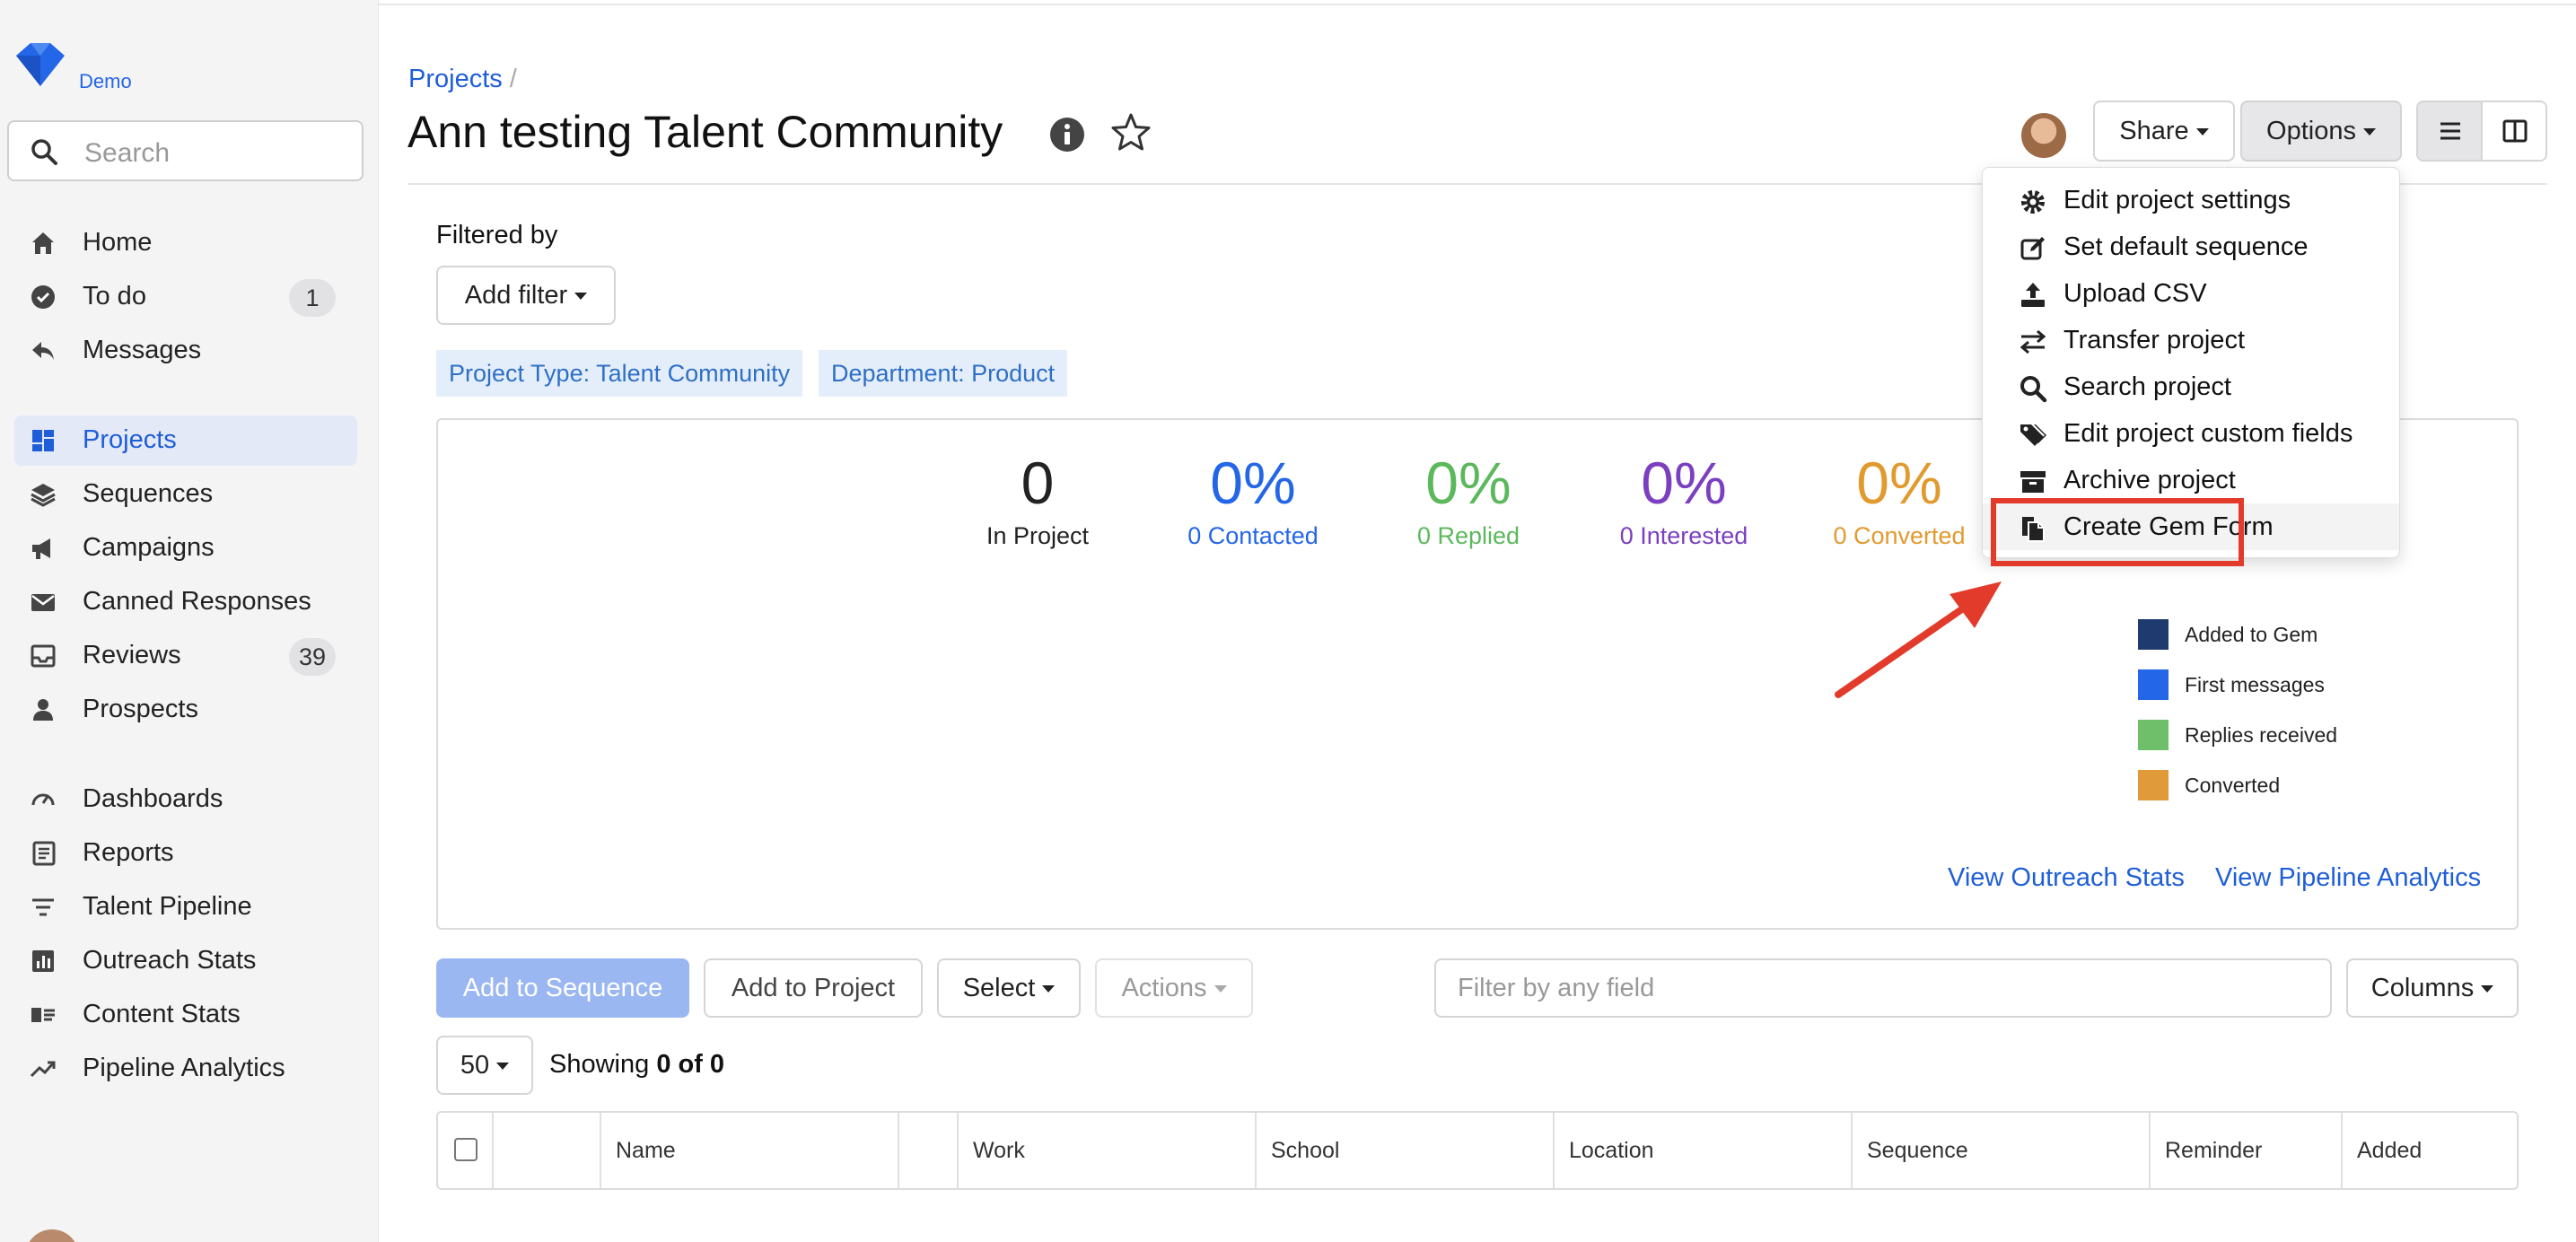 The width and height of the screenshot is (2576, 1242). Describe the element at coordinates (148, 494) in the screenshot. I see `sidebar-item-label: Sequences` at that location.